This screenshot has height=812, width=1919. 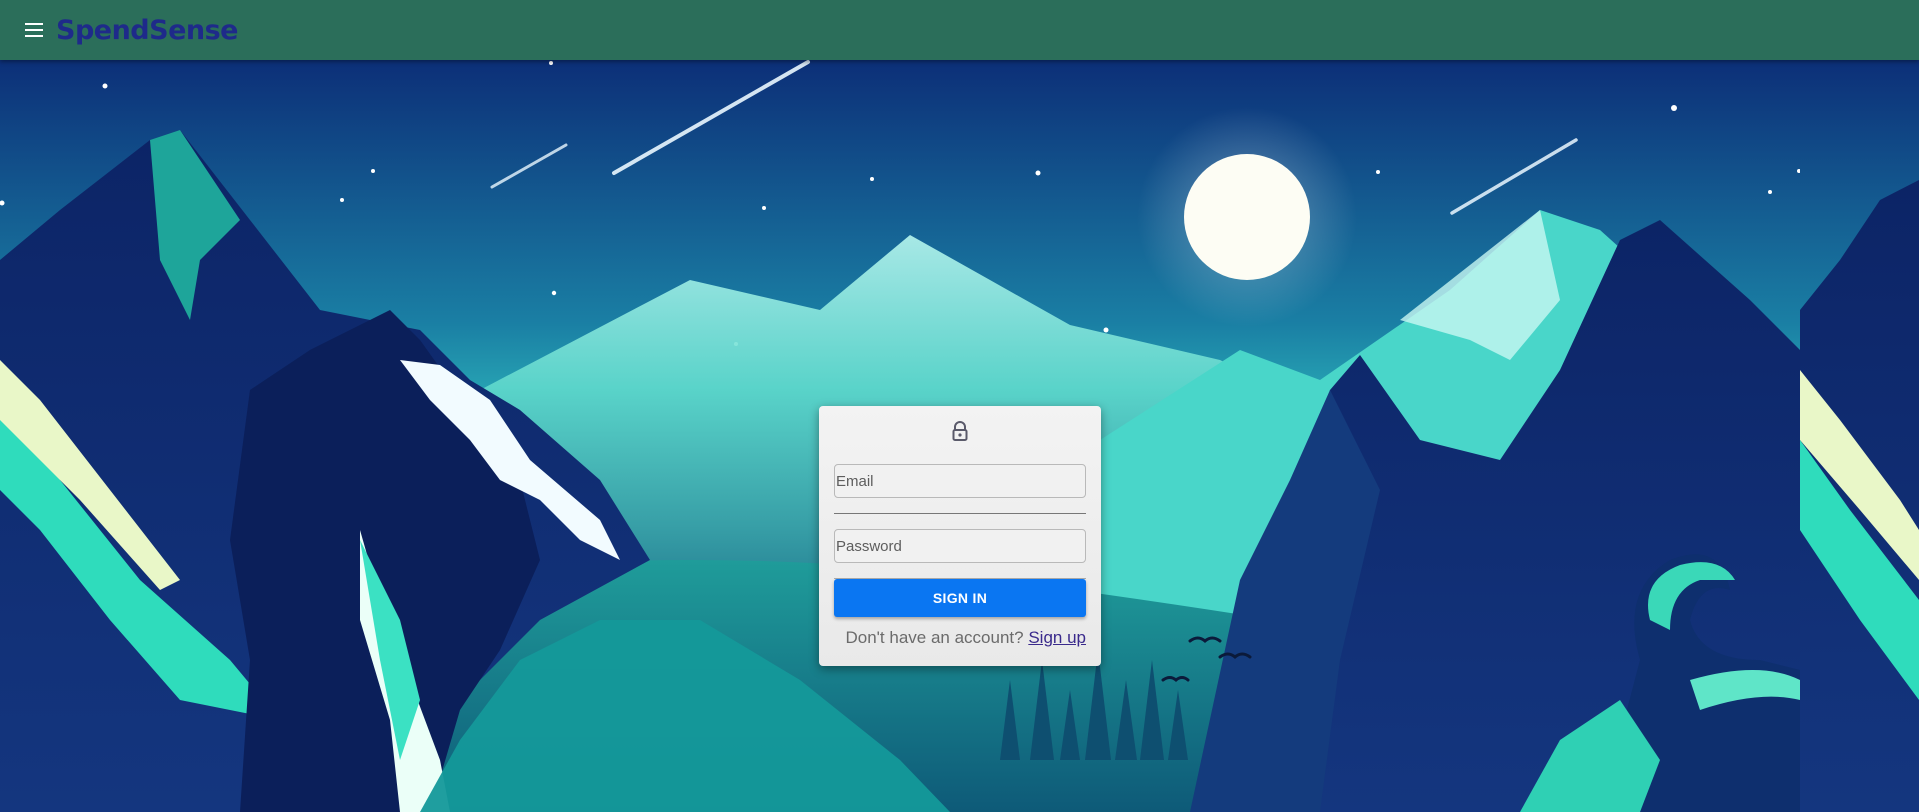 What do you see at coordinates (960, 513) in the screenshot?
I see `email-divider` at bounding box center [960, 513].